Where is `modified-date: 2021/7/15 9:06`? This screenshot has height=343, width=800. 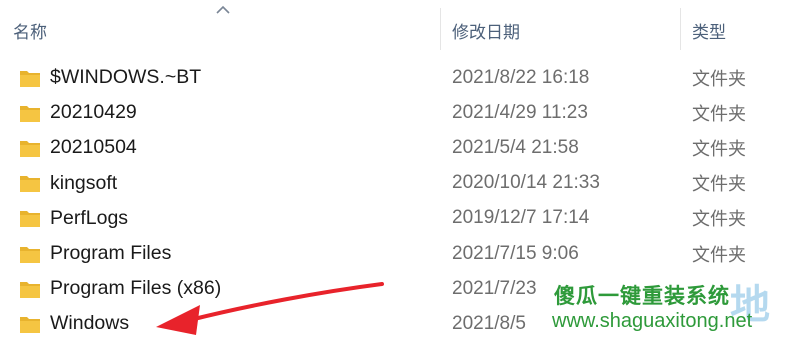
modified-date: 2021/7/15 9:06 is located at coordinates (515, 253).